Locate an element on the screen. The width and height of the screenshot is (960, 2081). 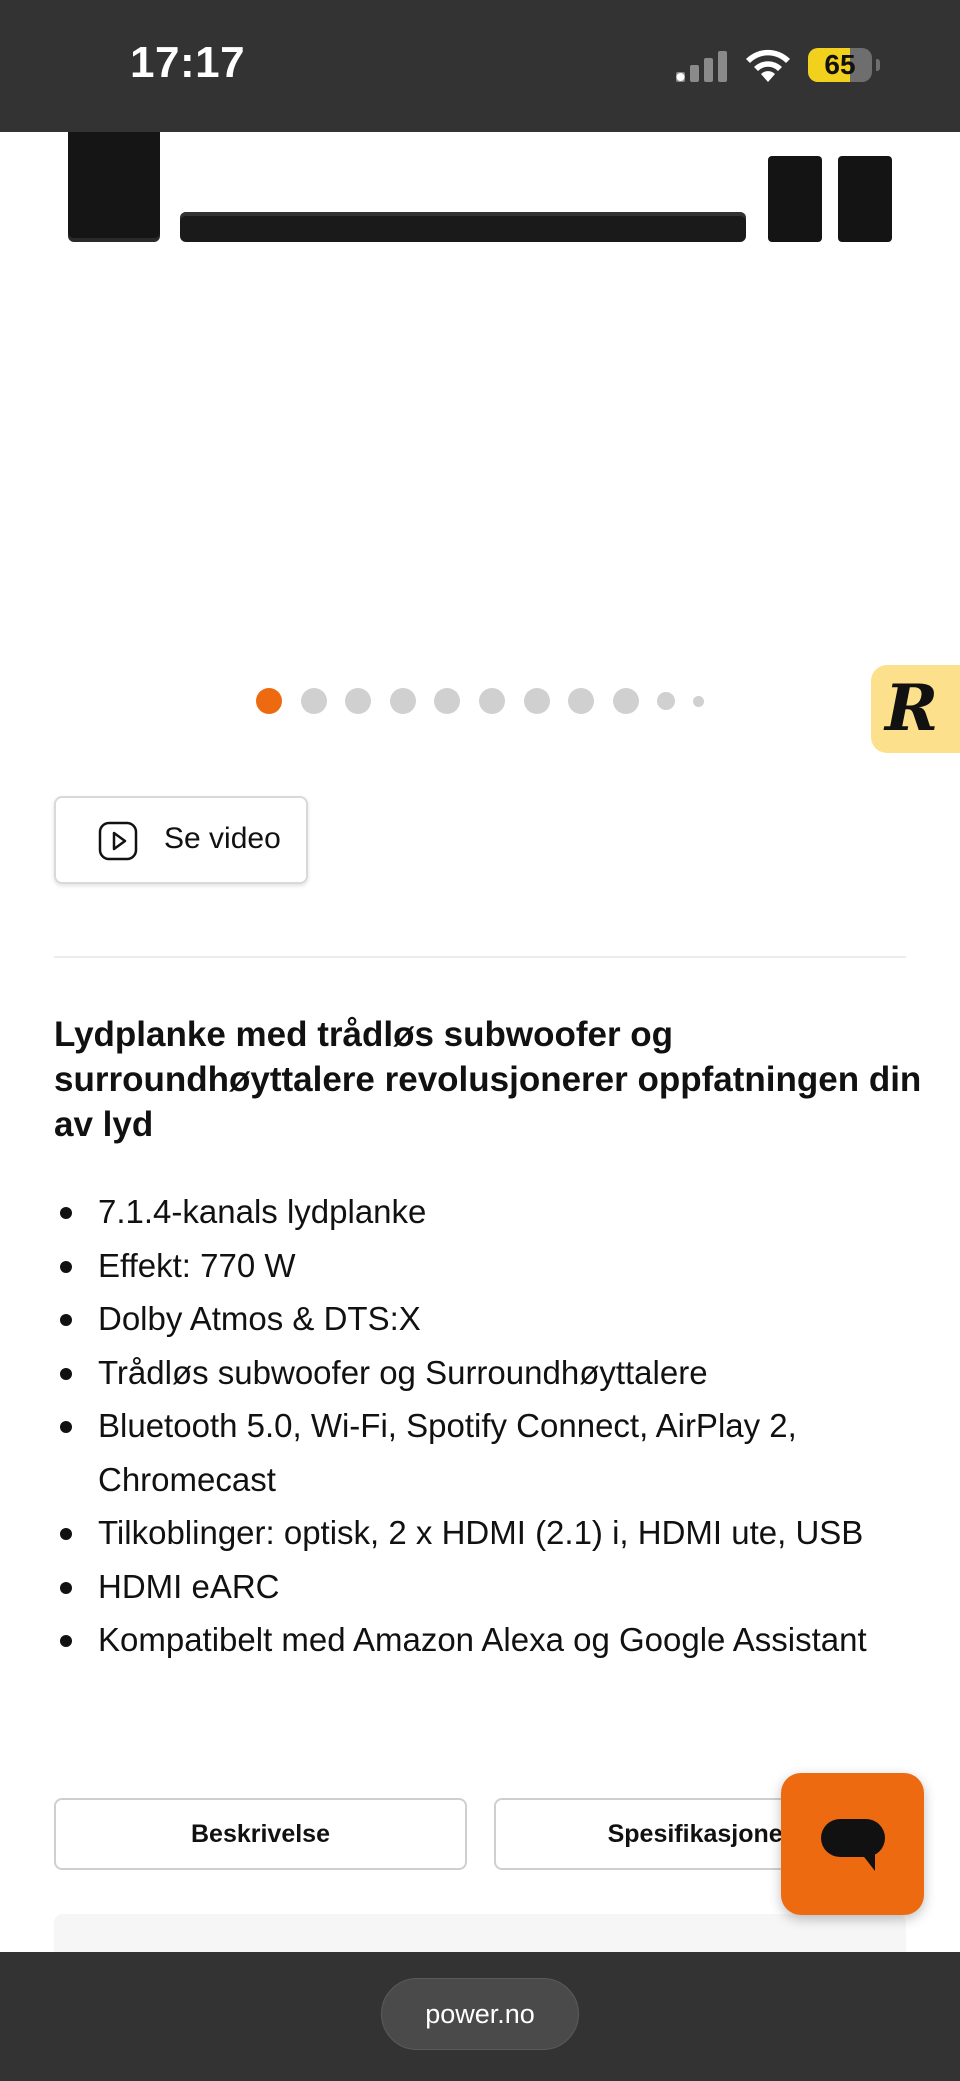
content-panel is located at coordinates (480, 1934).